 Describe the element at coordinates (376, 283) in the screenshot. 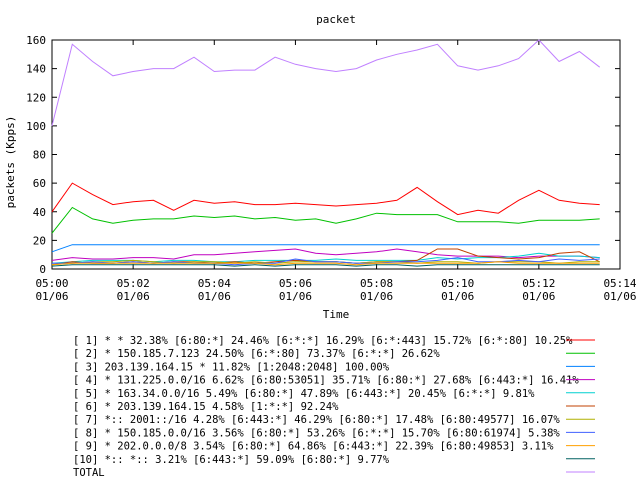

I see `x-tick-label-time: 05:08` at that location.